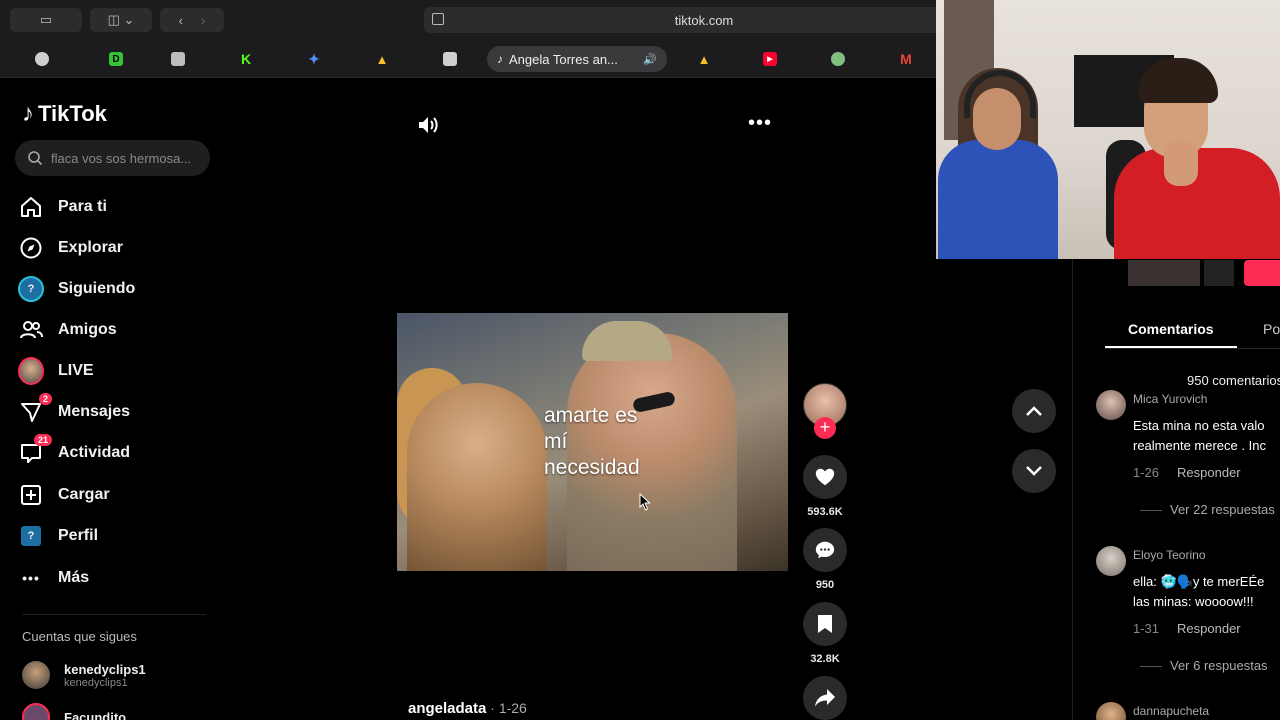 The height and width of the screenshot is (720, 1280). Describe the element at coordinates (1108, 129) in the screenshot. I see `webcam-overlay` at that location.